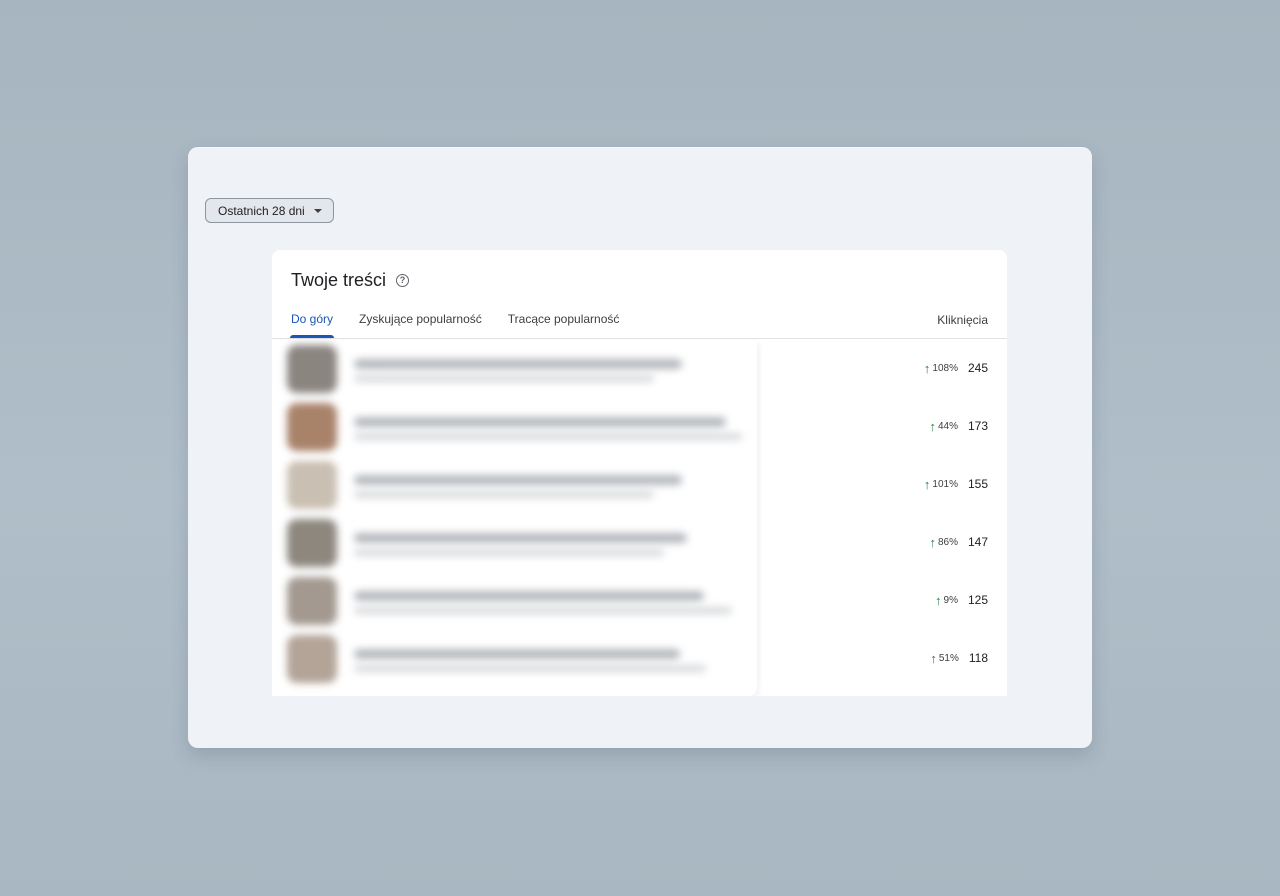  I want to click on row-metrics: ↑ 86% 147, so click(958, 542).